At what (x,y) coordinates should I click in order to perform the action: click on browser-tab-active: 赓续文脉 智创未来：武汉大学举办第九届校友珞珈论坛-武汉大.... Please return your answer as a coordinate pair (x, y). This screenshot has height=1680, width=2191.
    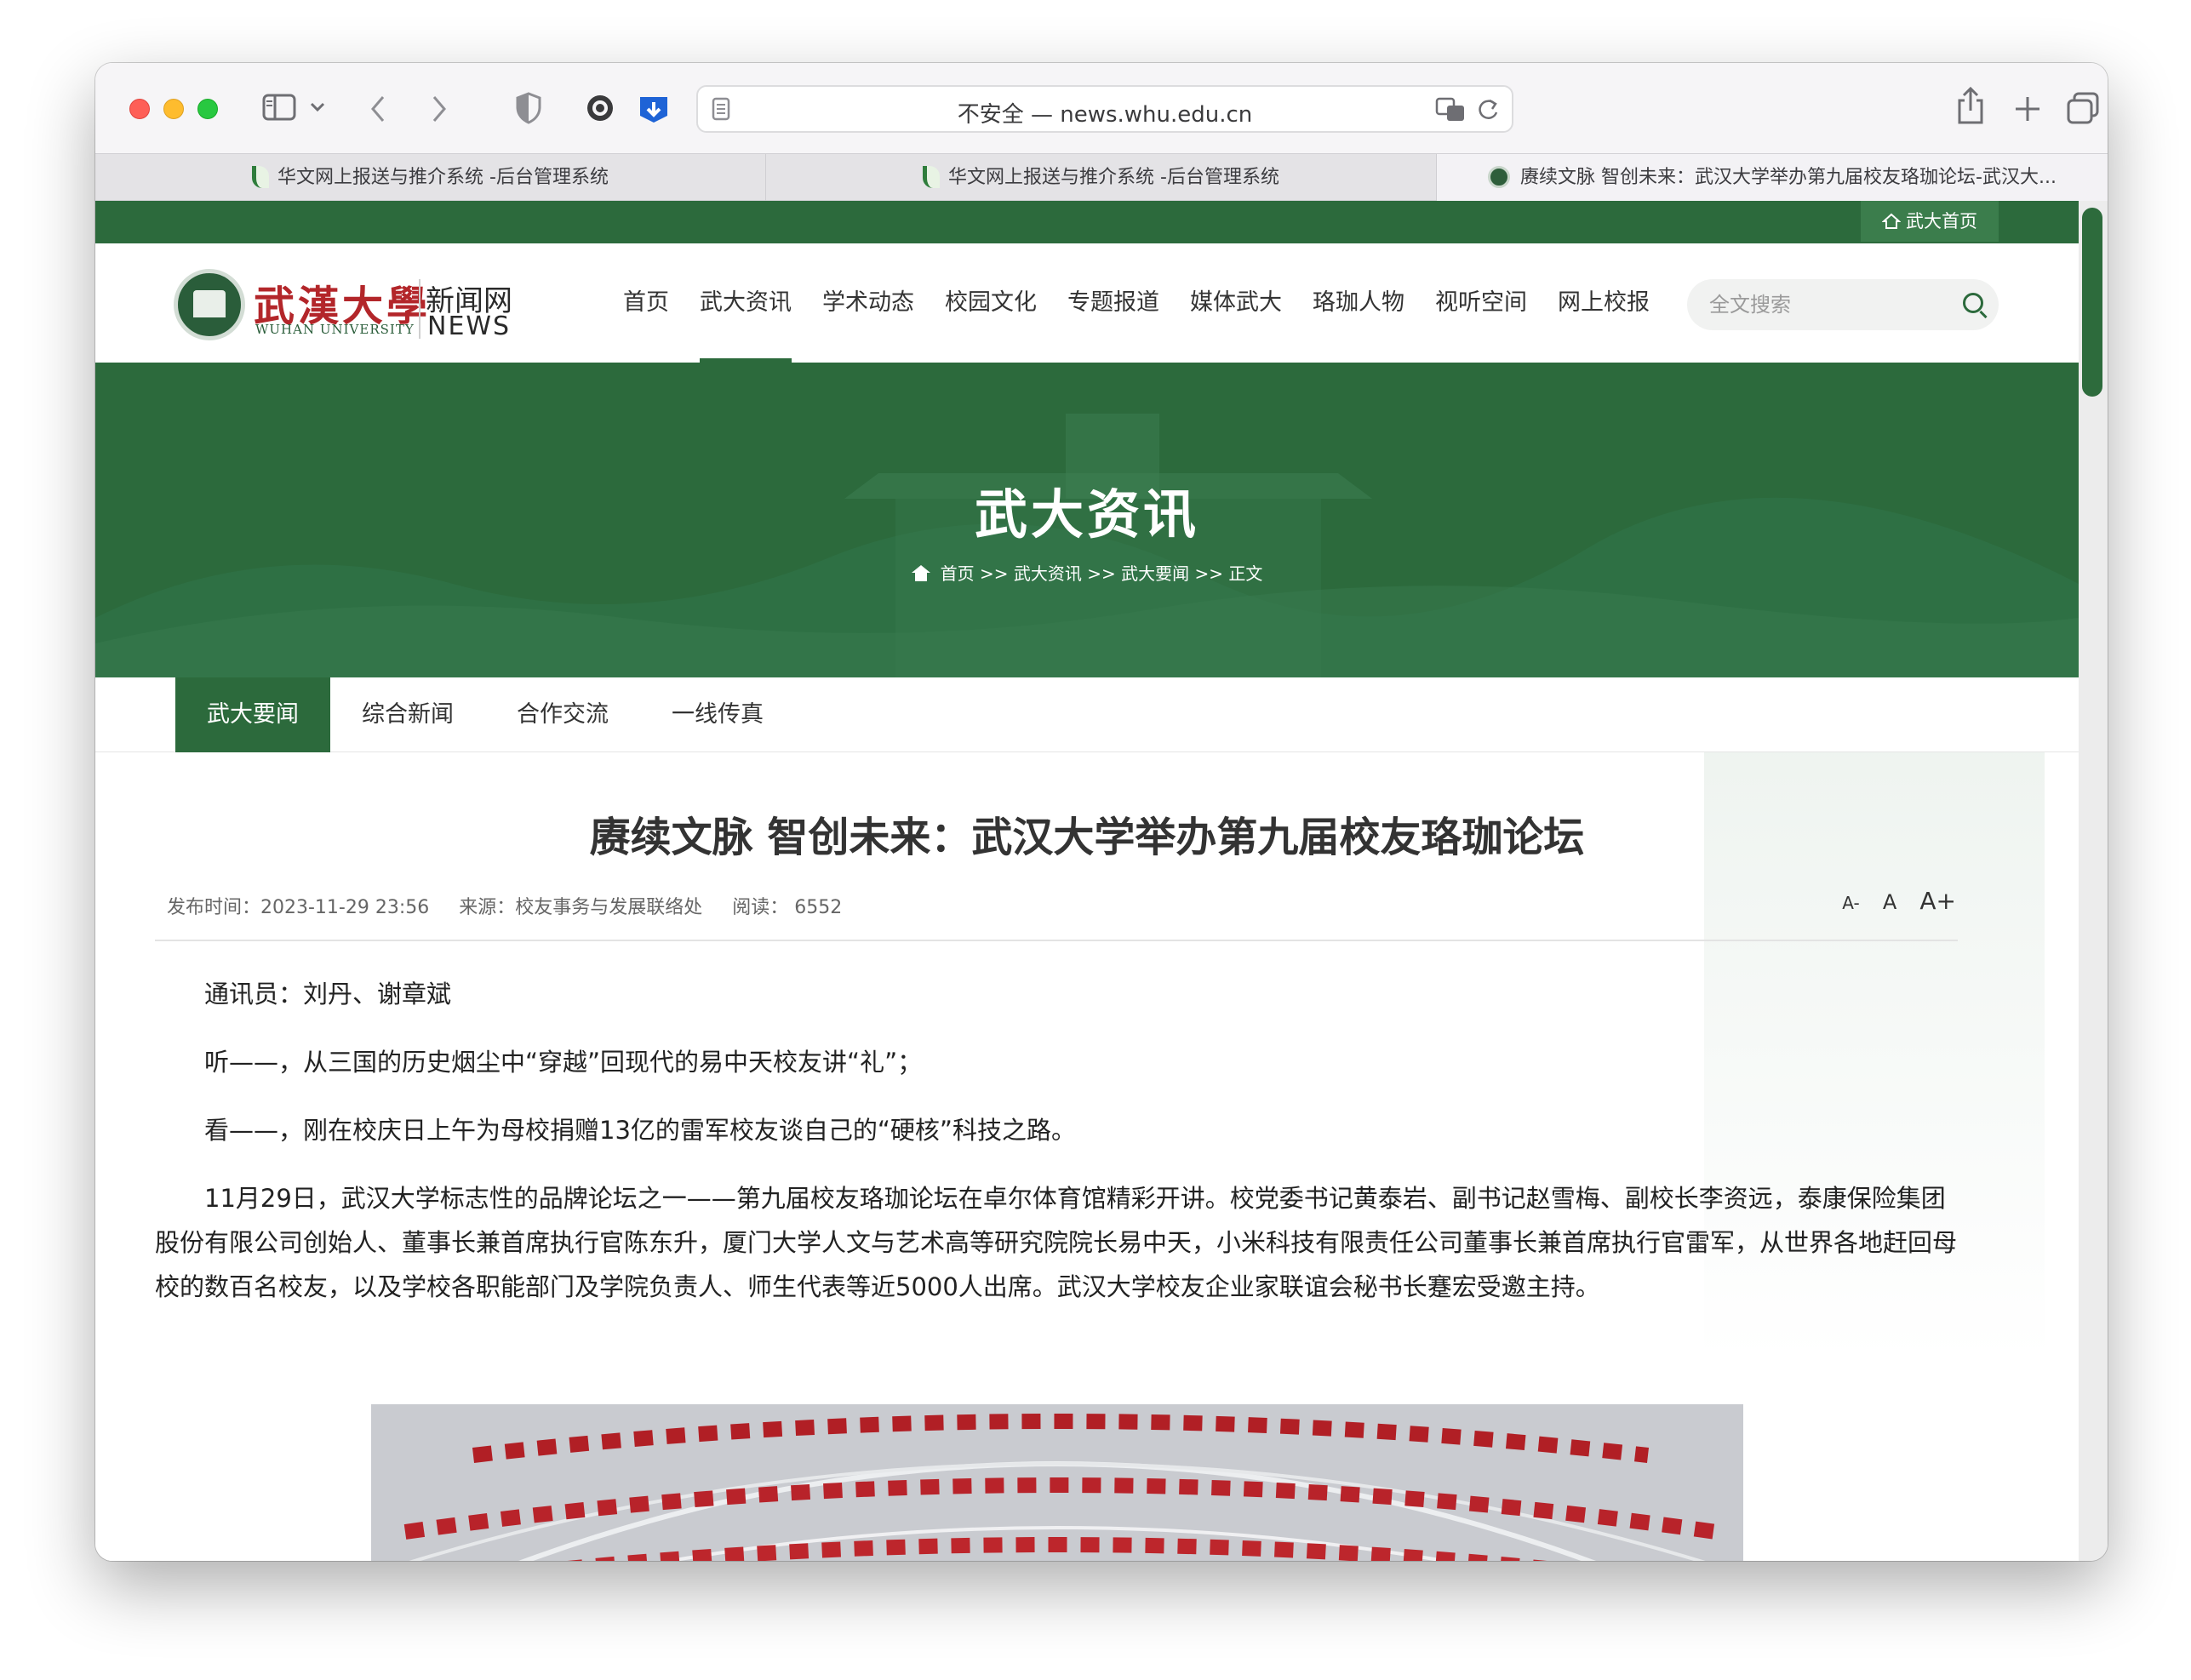
    Looking at the image, I should click on (1772, 177).